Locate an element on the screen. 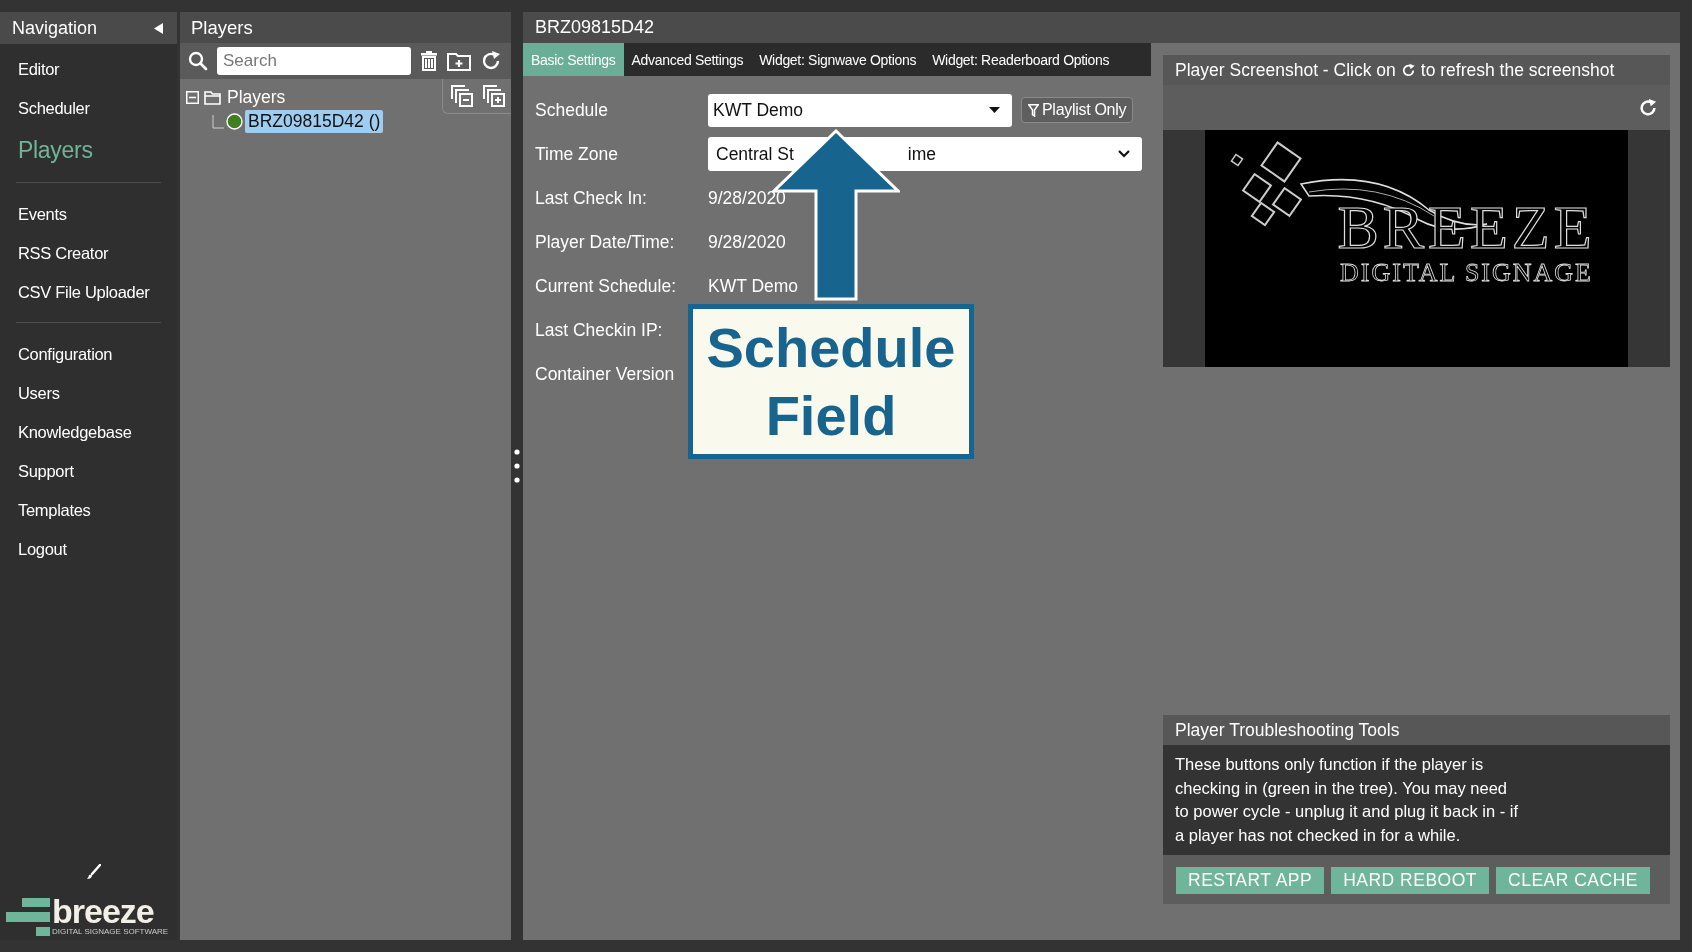 This screenshot has width=1692, height=952. tree-connector-icon is located at coordinates (218, 121).